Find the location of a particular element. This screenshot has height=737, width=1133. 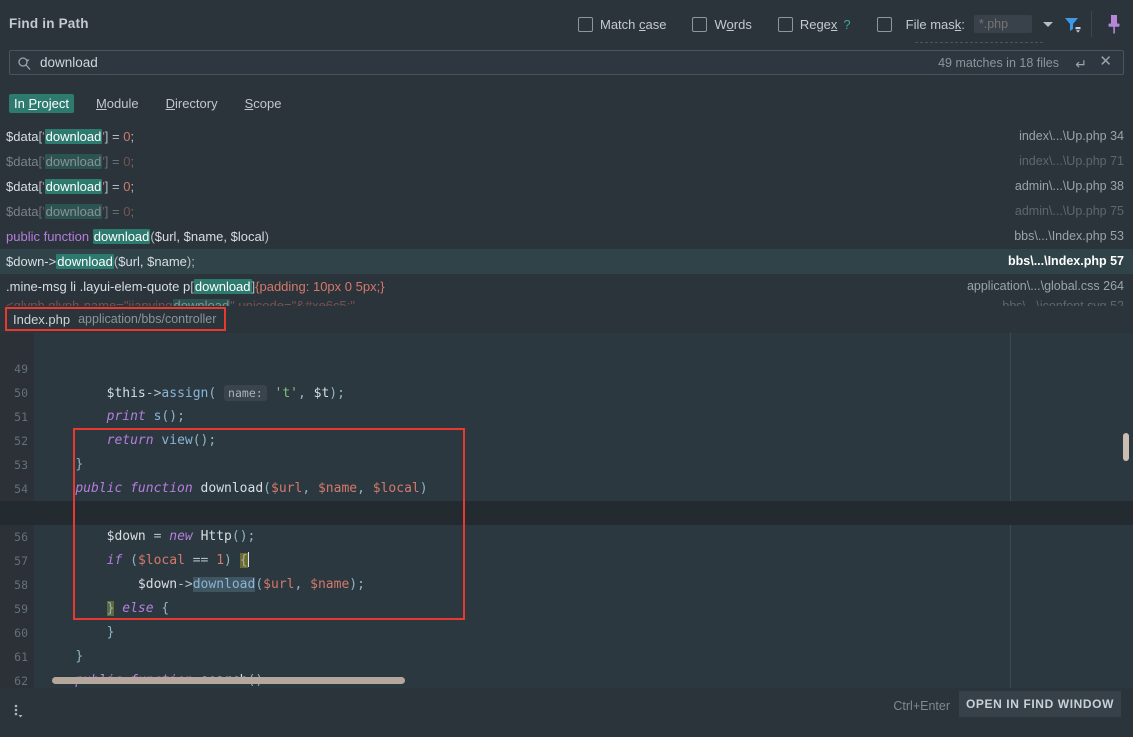

search-row: download 49 matches in 18 files ↵ ✕ is located at coordinates (566, 63).